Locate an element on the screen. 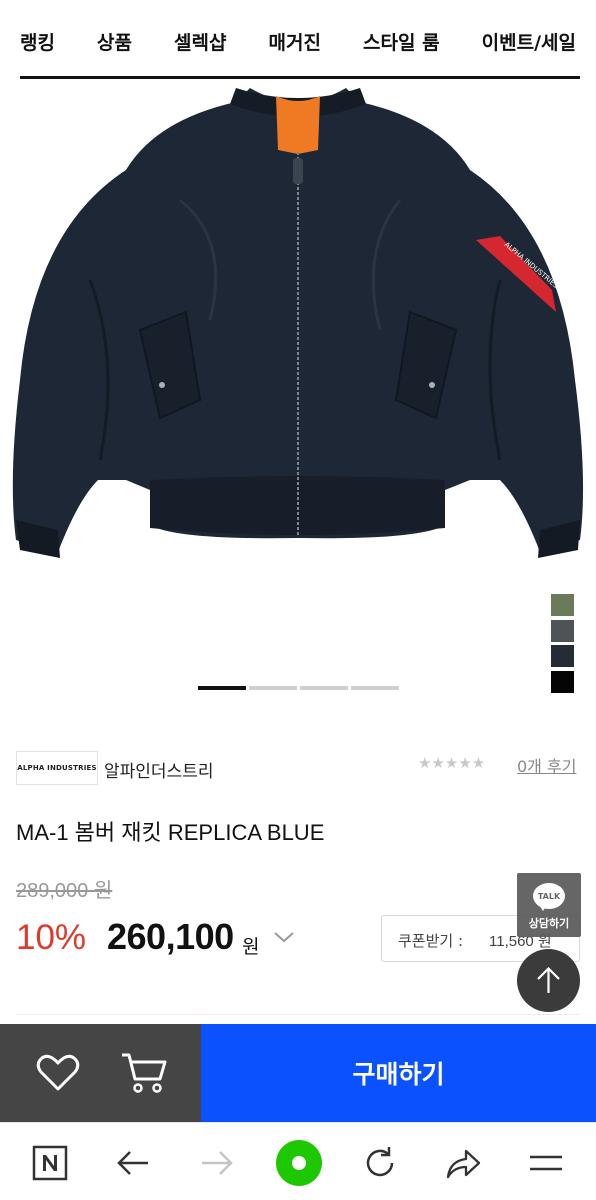  nav-item-style-room: 스타일 룸 is located at coordinates (401, 41).